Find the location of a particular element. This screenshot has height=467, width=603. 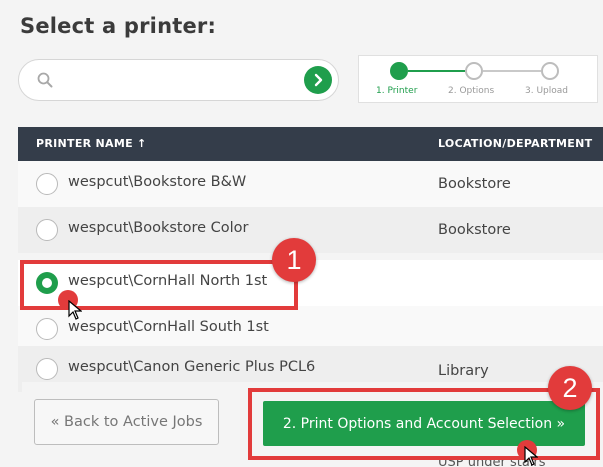

printer-name: wespcut\Bookstore B&W is located at coordinates (157, 182).